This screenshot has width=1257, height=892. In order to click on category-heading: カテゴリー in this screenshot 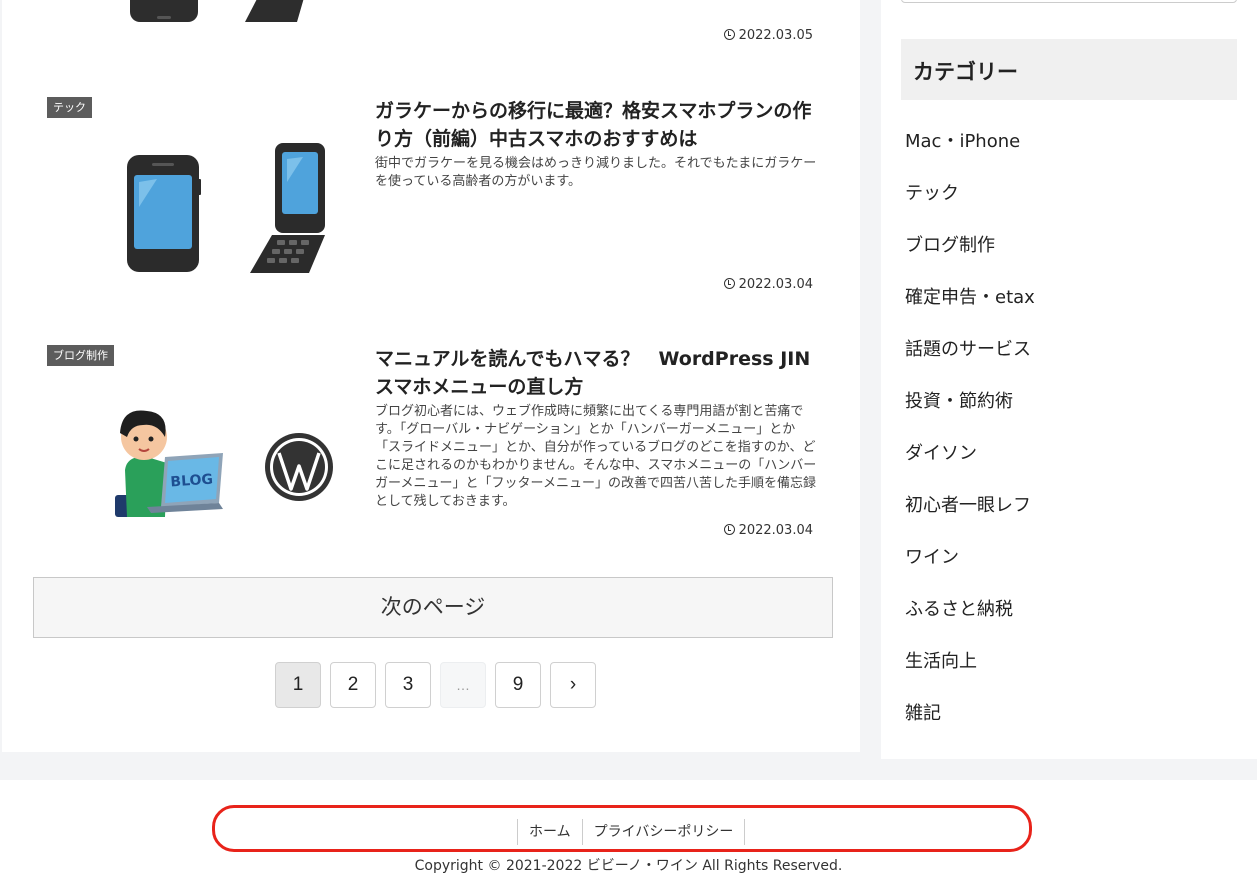, I will do `click(1069, 69)`.